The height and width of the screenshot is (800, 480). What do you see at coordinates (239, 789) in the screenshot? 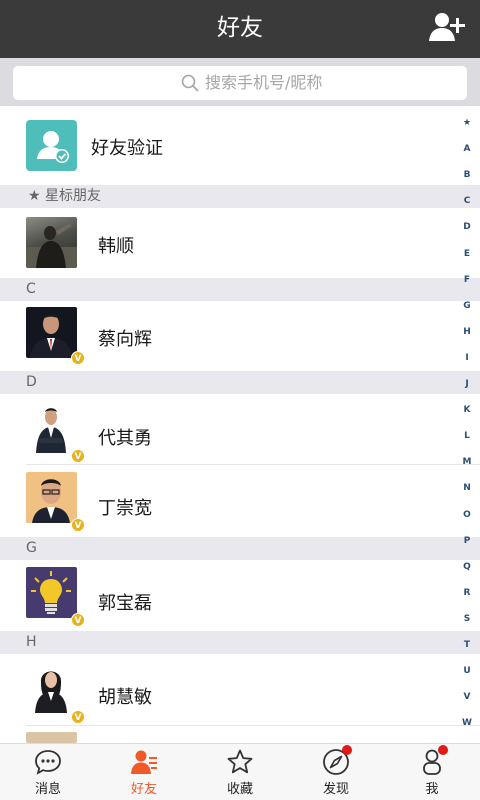
I see `tab-label: 收藏` at bounding box center [239, 789].